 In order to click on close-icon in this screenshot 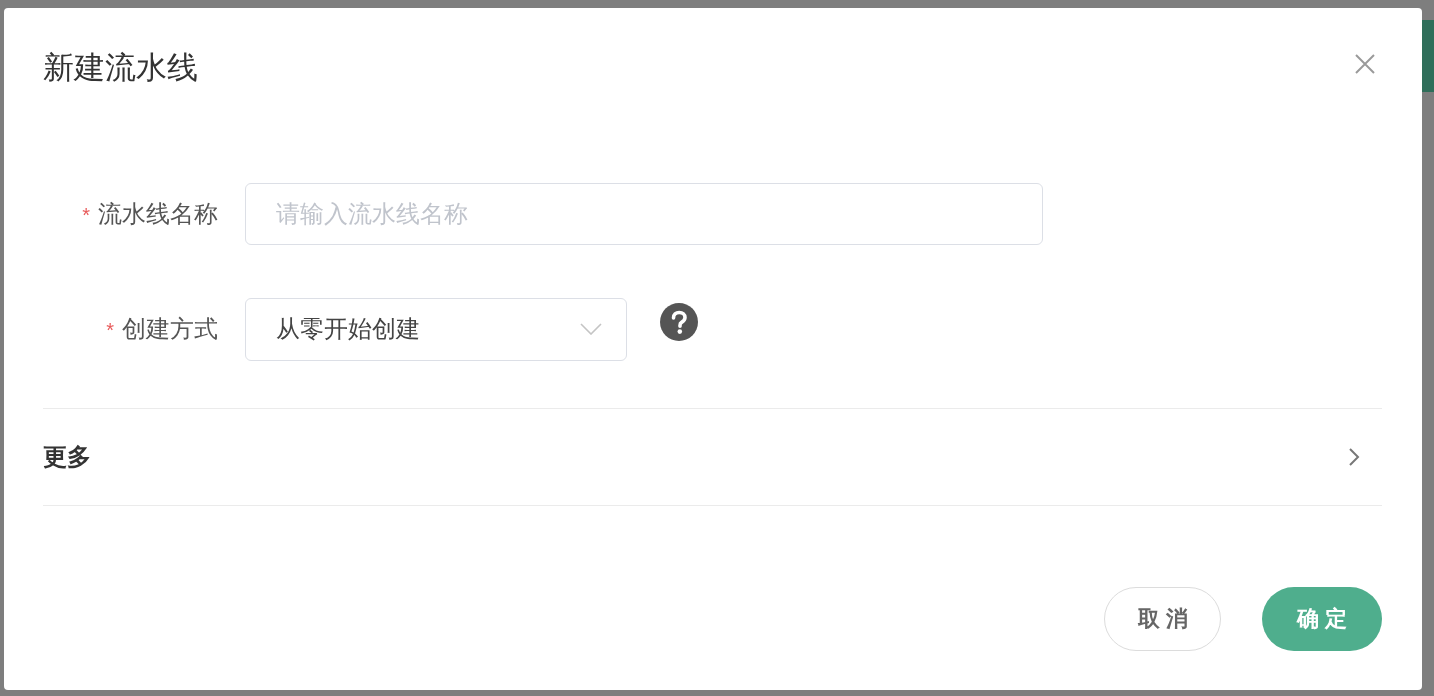, I will do `click(1365, 64)`.